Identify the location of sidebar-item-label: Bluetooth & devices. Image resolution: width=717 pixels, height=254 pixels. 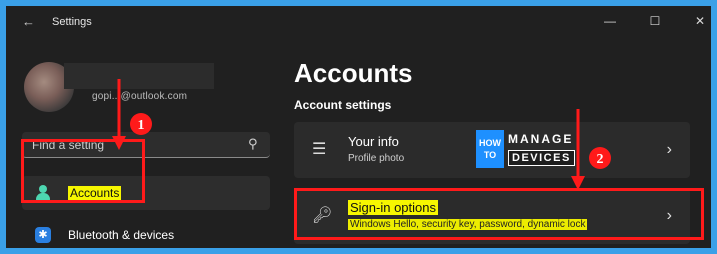
(121, 235).